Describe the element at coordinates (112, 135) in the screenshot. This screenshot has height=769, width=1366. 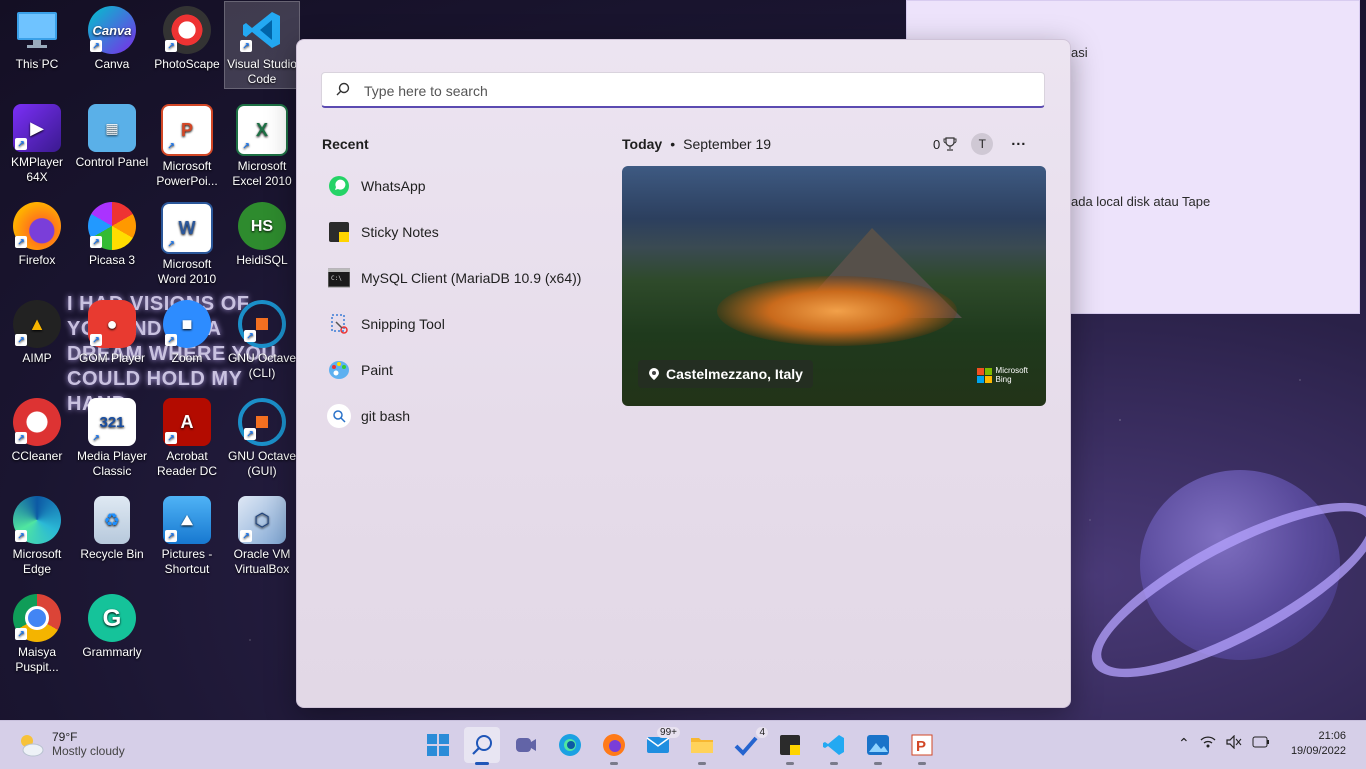
I see `desktop-icon-control-panel: ▦ Control Panel` at that location.